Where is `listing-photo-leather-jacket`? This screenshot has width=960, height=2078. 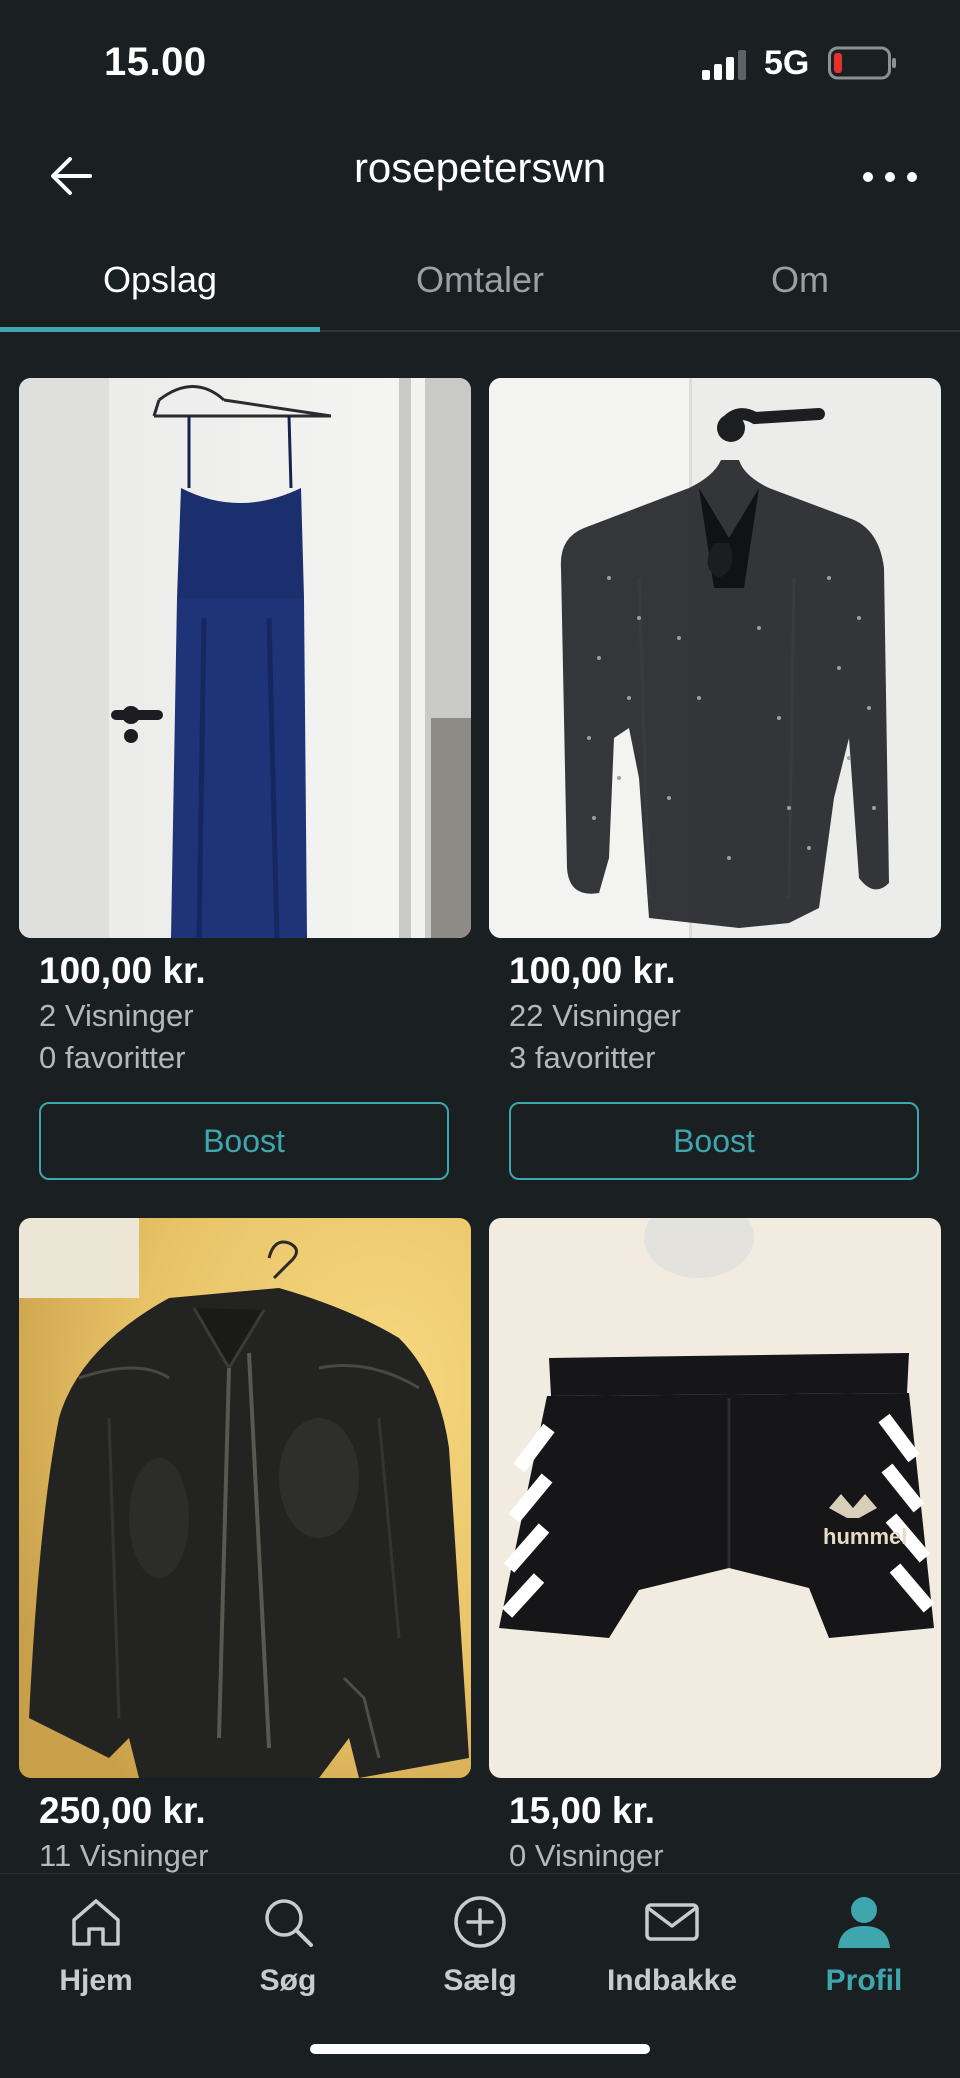
listing-photo-leather-jacket is located at coordinates (245, 1498).